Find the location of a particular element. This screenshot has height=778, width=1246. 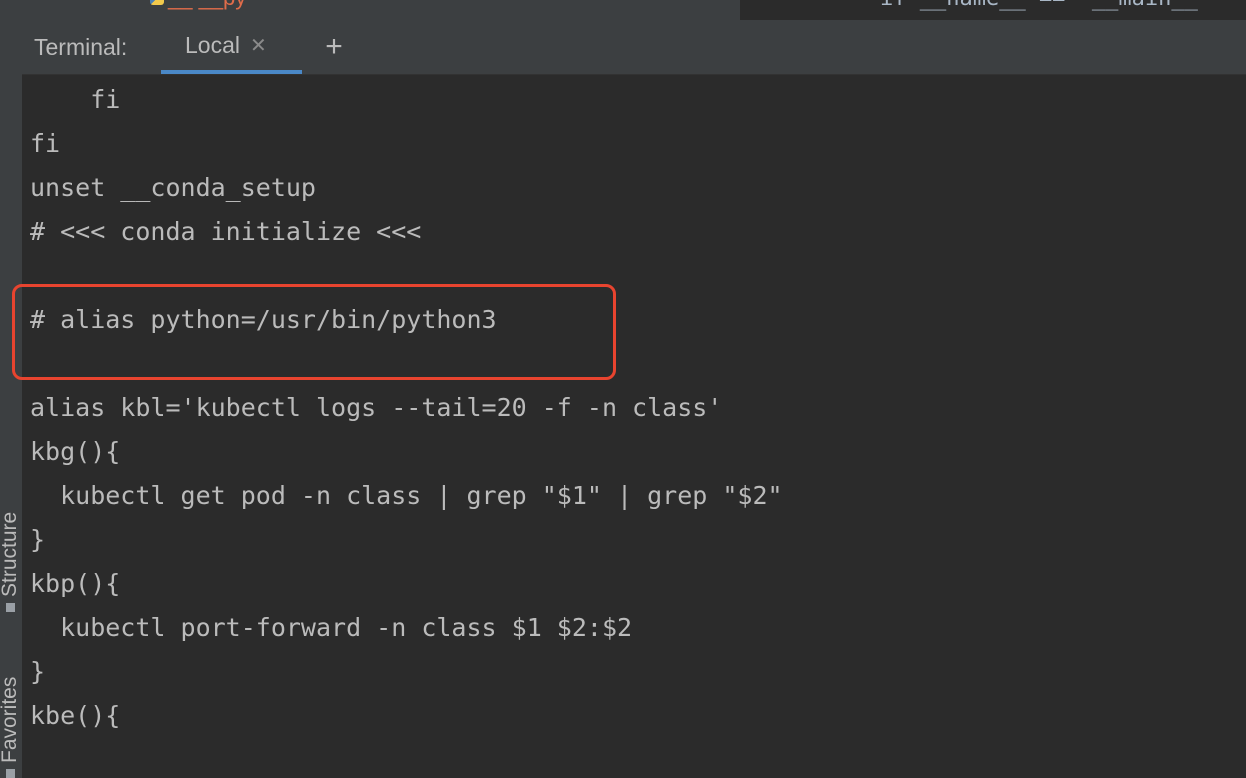

terminal-line: kubectl port-forward -n class $1 $2:$2 is located at coordinates (331, 627).